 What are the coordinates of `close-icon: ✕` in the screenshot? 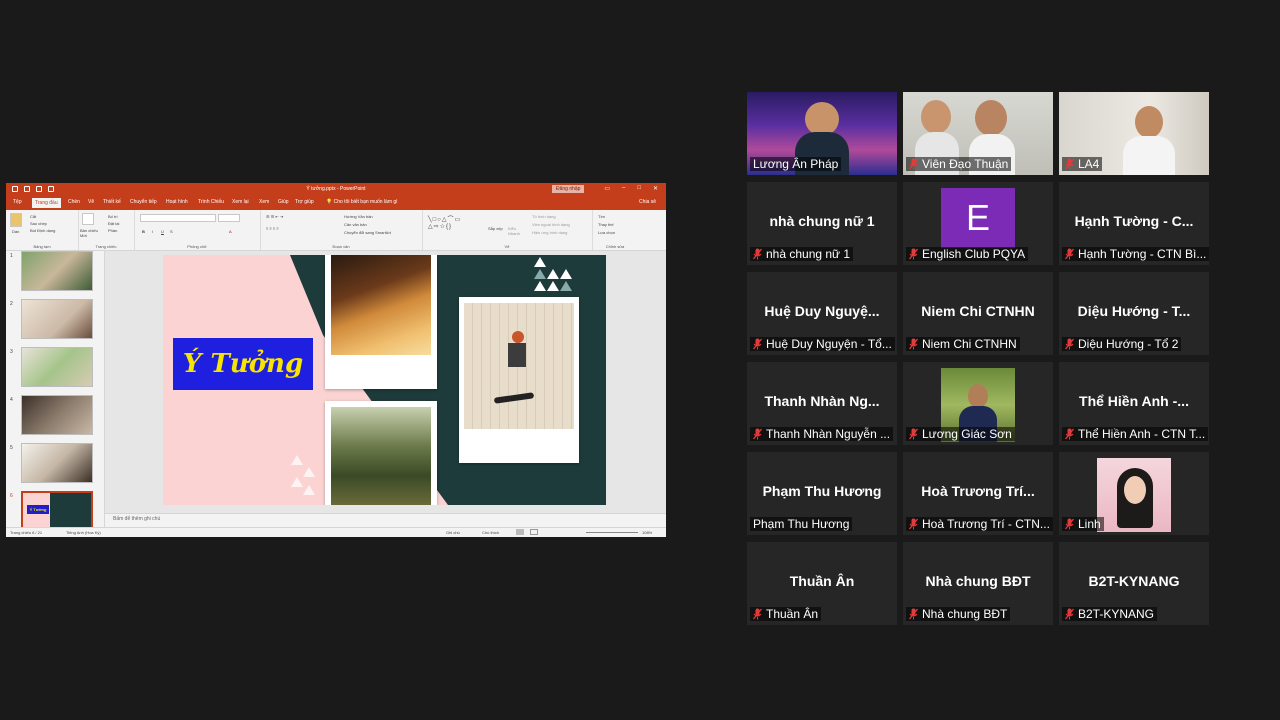 It's located at (655, 188).